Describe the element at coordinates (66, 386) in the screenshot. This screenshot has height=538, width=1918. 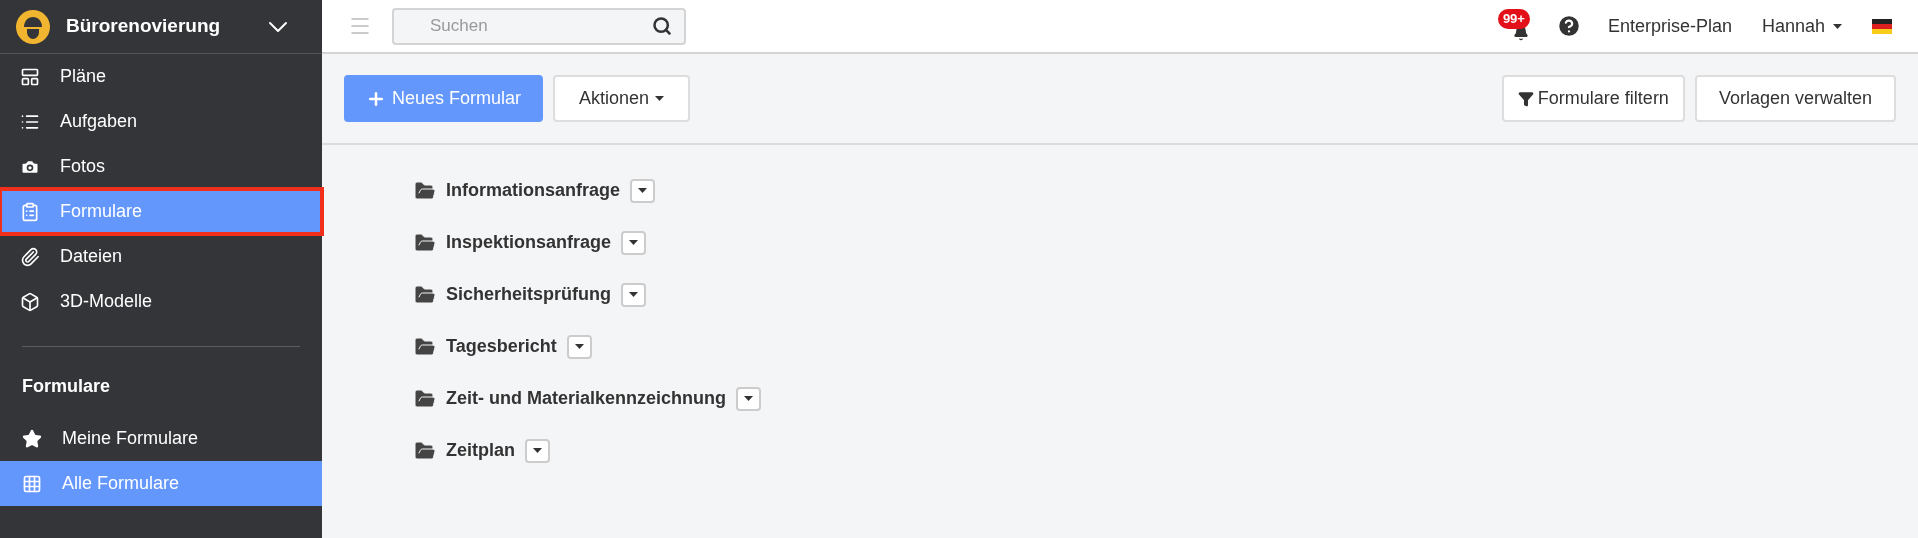
I see `section-heading: Formulare` at that location.